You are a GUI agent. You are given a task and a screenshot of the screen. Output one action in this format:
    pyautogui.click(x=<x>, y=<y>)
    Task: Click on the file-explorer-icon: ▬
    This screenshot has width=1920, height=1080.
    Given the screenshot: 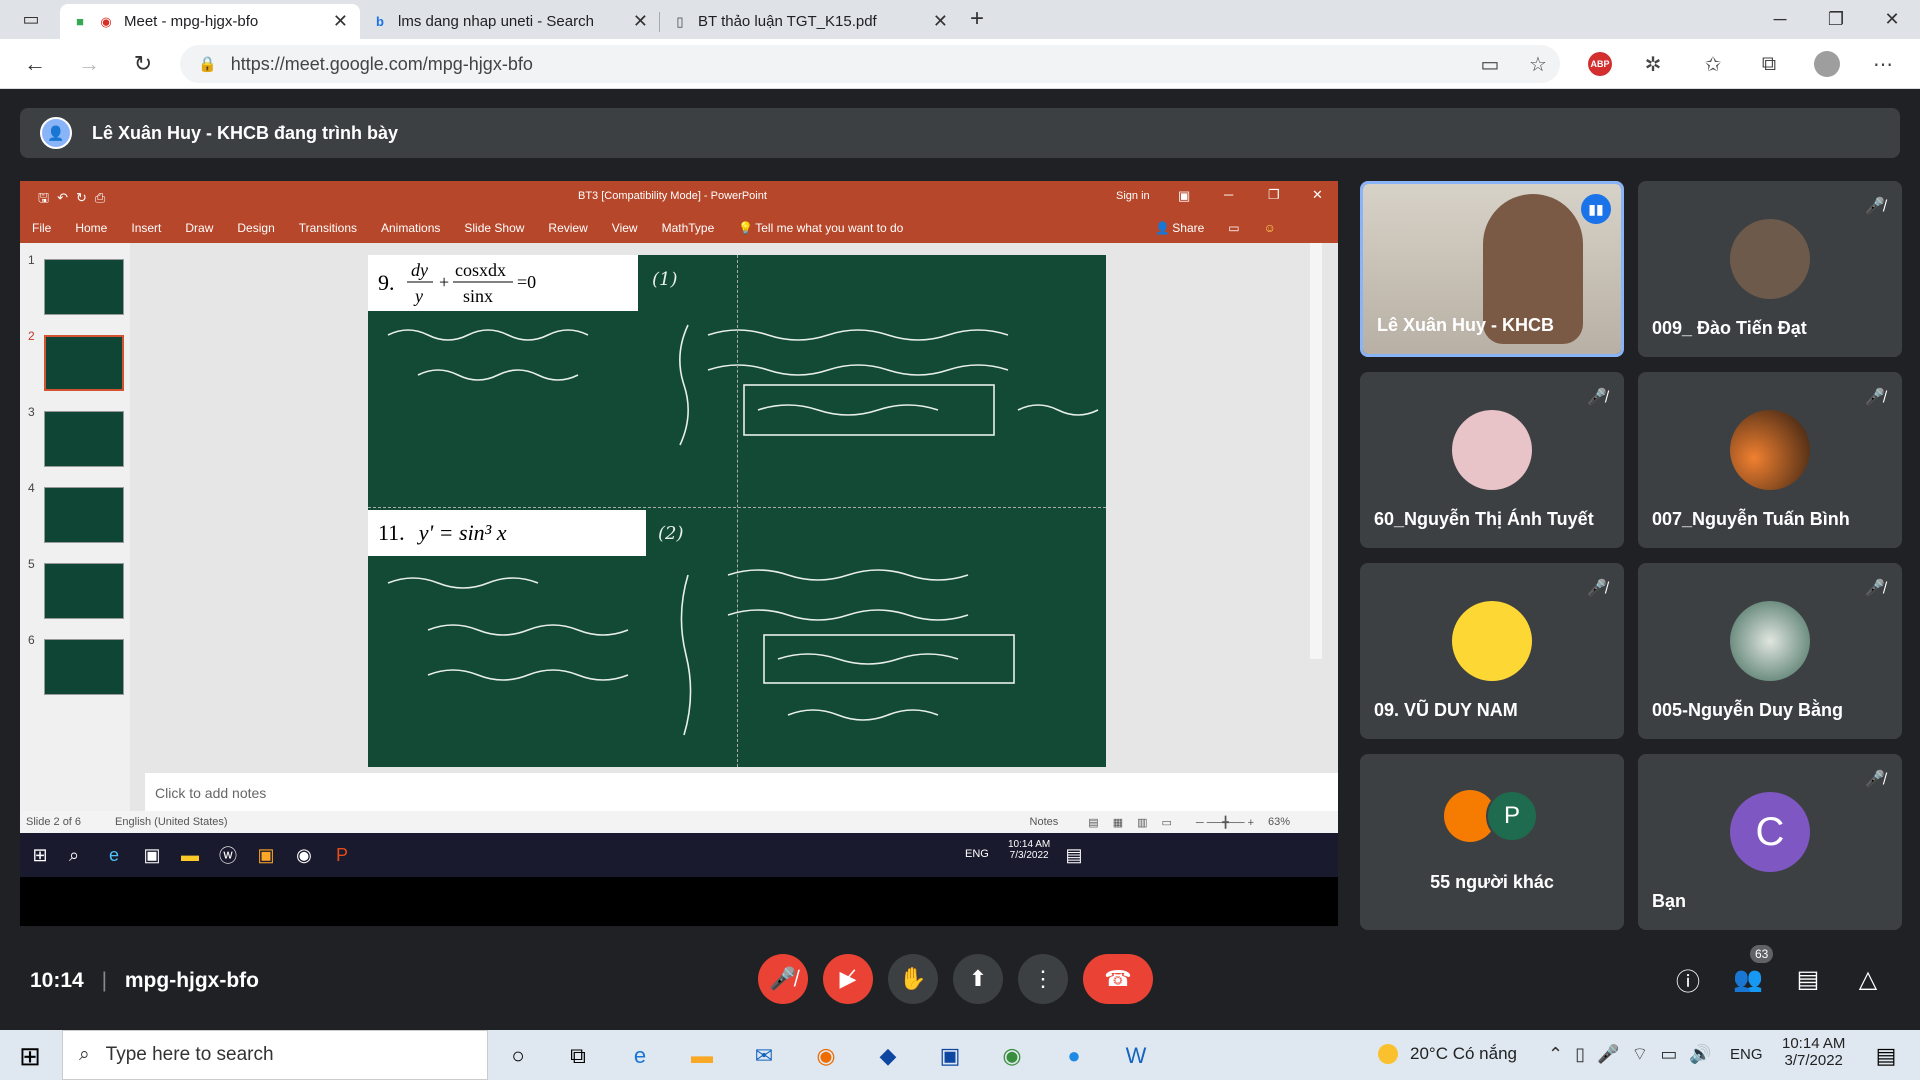 What is the action you would take?
    pyautogui.click(x=702, y=1056)
    